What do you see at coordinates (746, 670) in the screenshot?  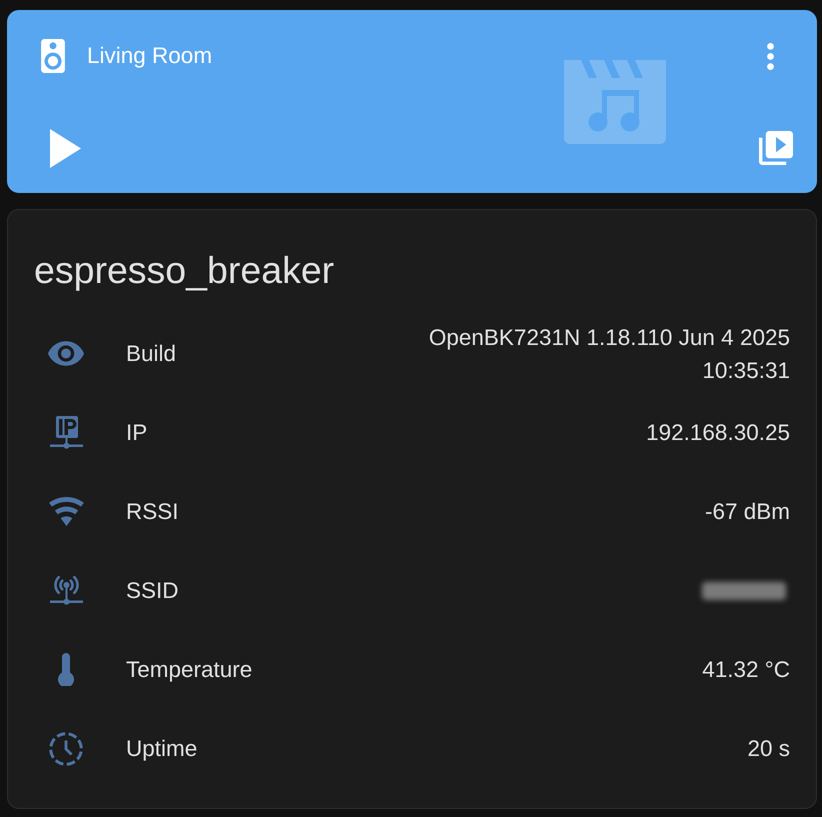 I see `entity-value: 41.32 °C` at bounding box center [746, 670].